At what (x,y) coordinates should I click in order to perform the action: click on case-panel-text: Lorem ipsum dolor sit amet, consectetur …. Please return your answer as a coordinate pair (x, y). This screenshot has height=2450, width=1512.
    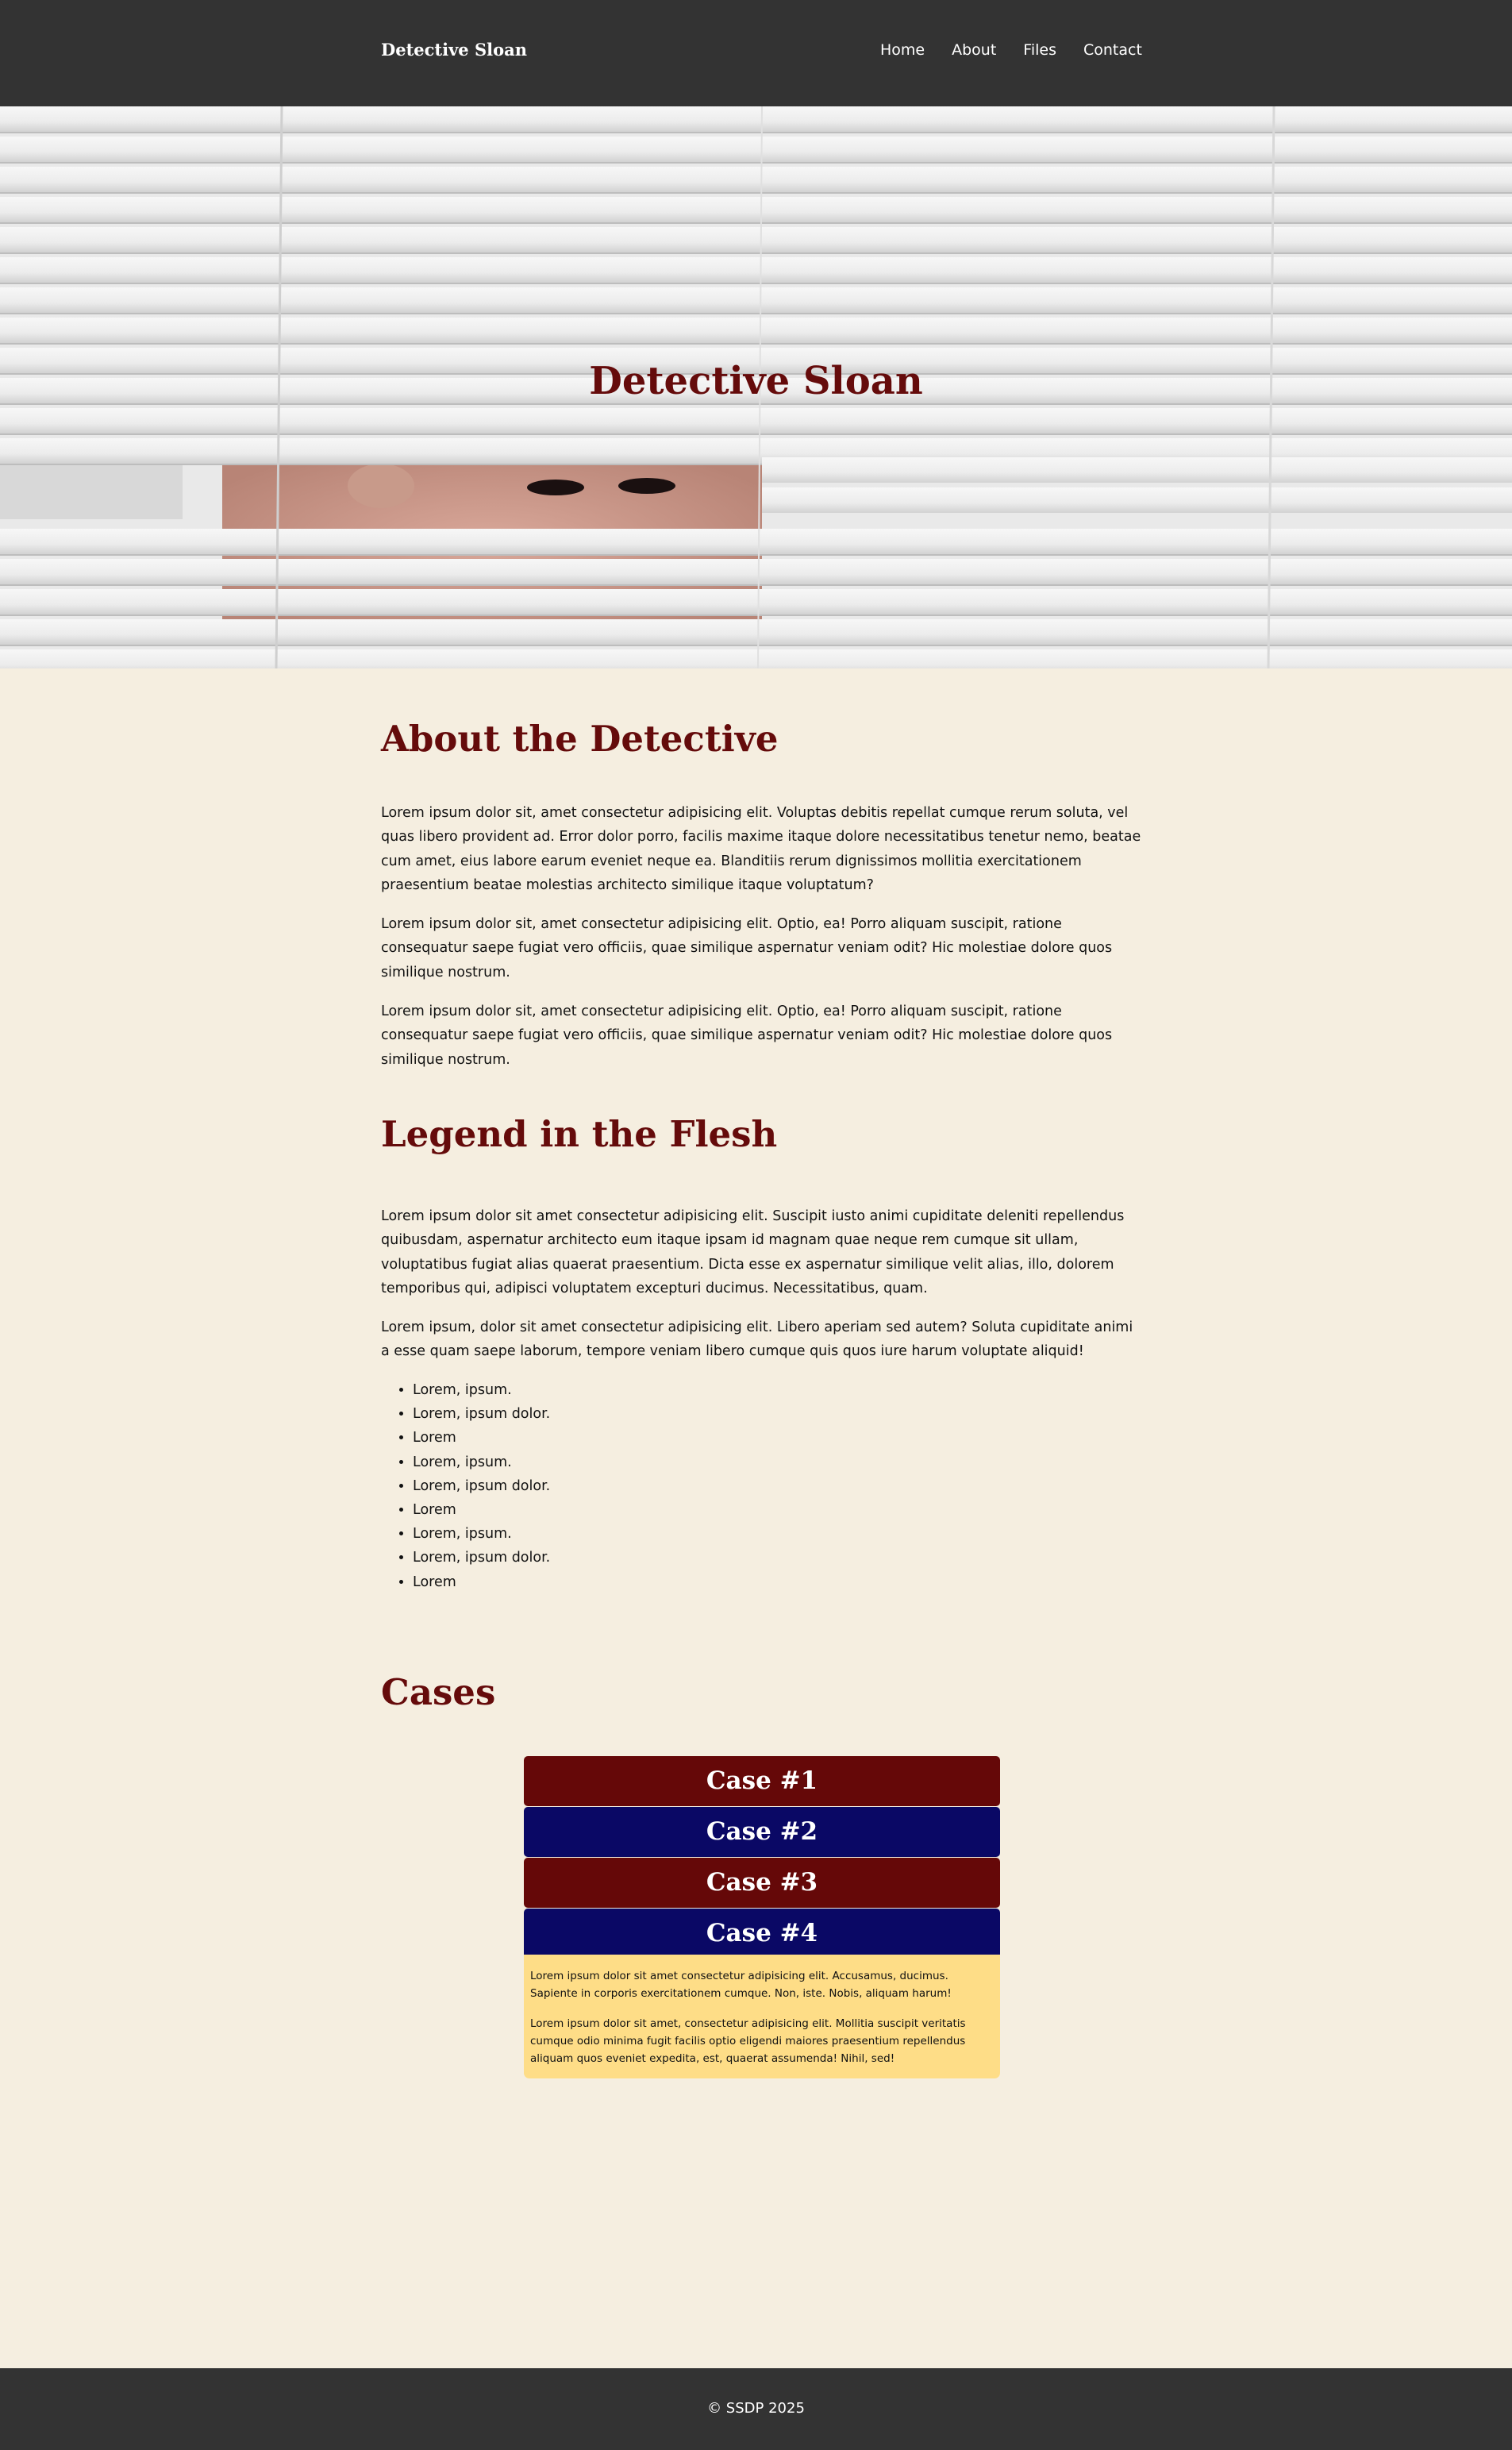
    Looking at the image, I should click on (748, 2041).